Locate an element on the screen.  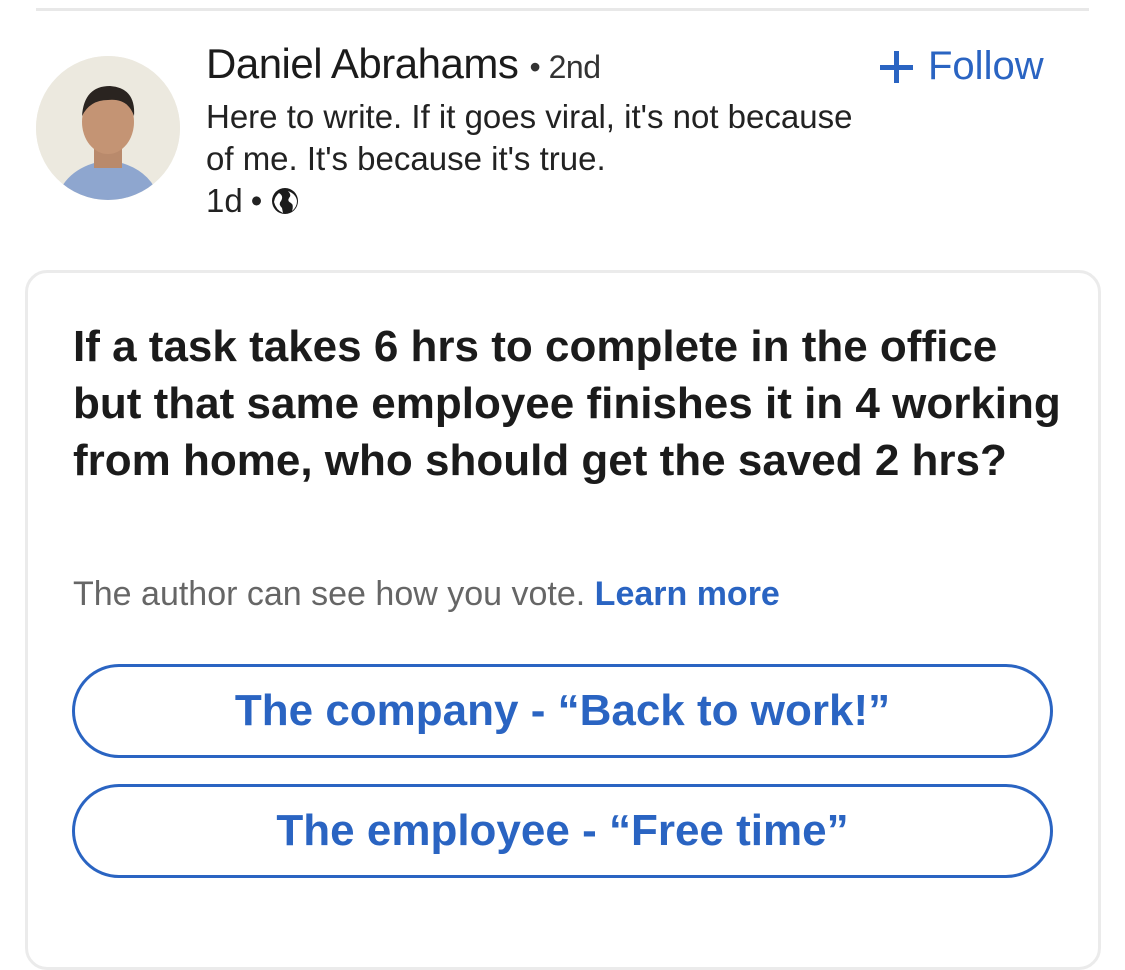
author-name-row: Daniel Abrahams • 2nd is located at coordinates (403, 64).